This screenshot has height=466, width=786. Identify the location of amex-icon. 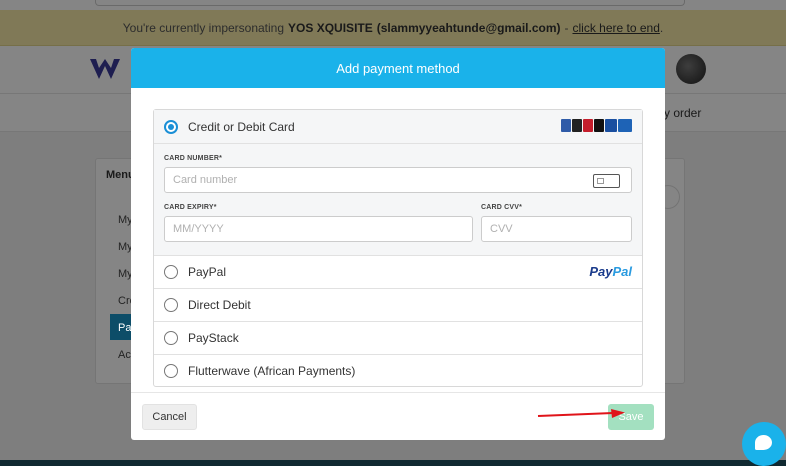
(566, 125).